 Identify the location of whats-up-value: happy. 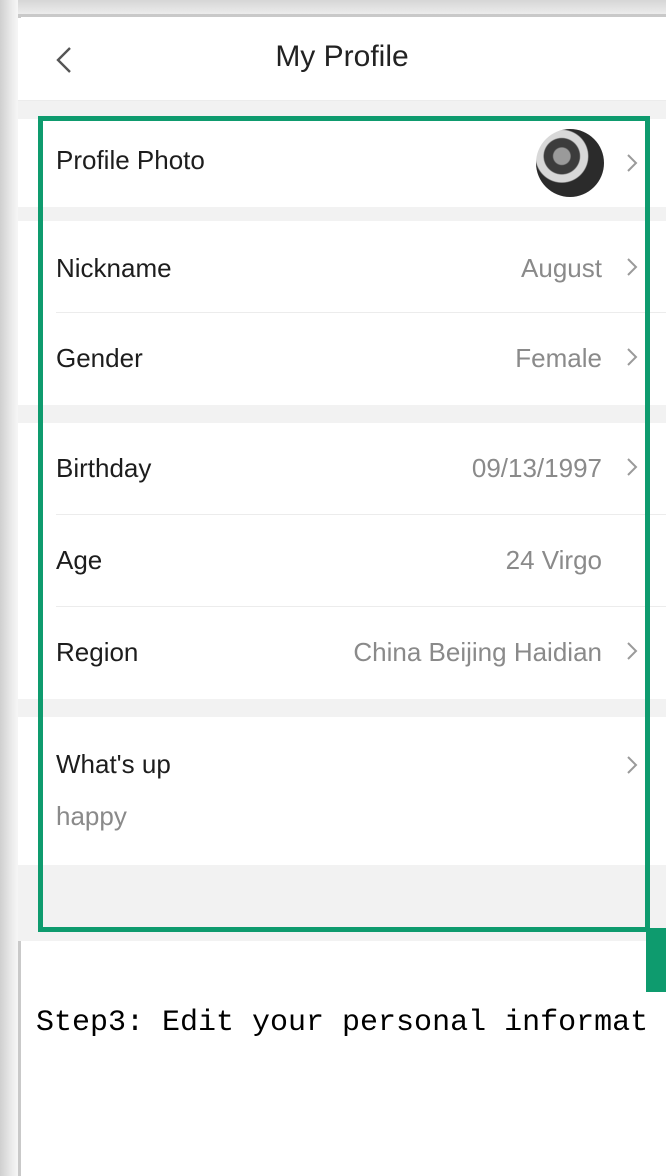
(91, 816).